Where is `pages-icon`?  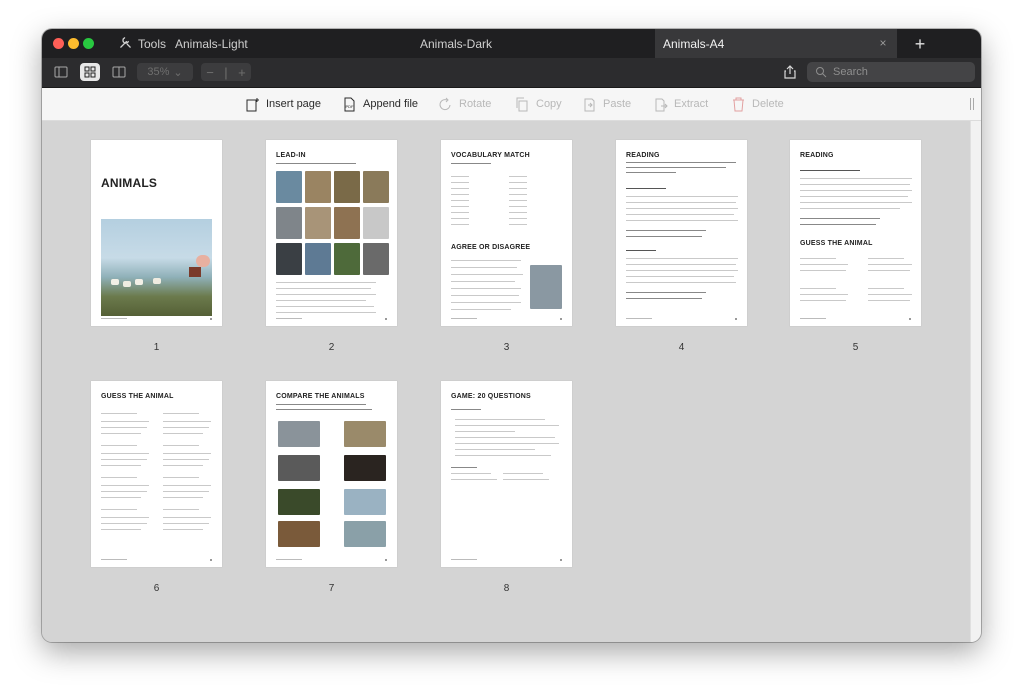
pages-icon is located at coordinates (119, 72).